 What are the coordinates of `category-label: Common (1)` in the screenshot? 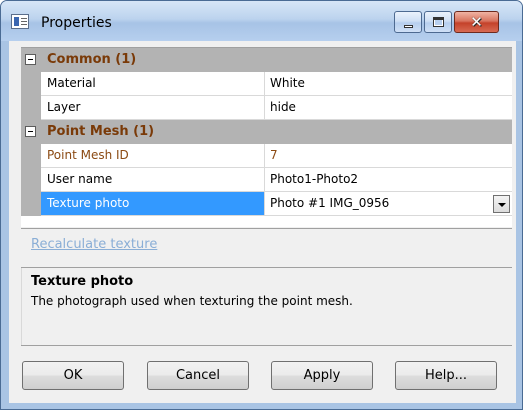 It's located at (92, 59).